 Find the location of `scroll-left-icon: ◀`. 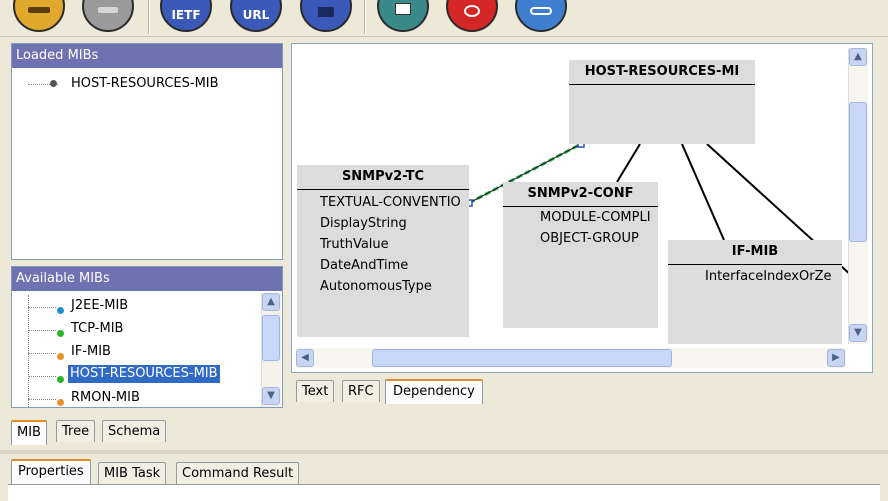

scroll-left-icon: ◀ is located at coordinates (305, 358).